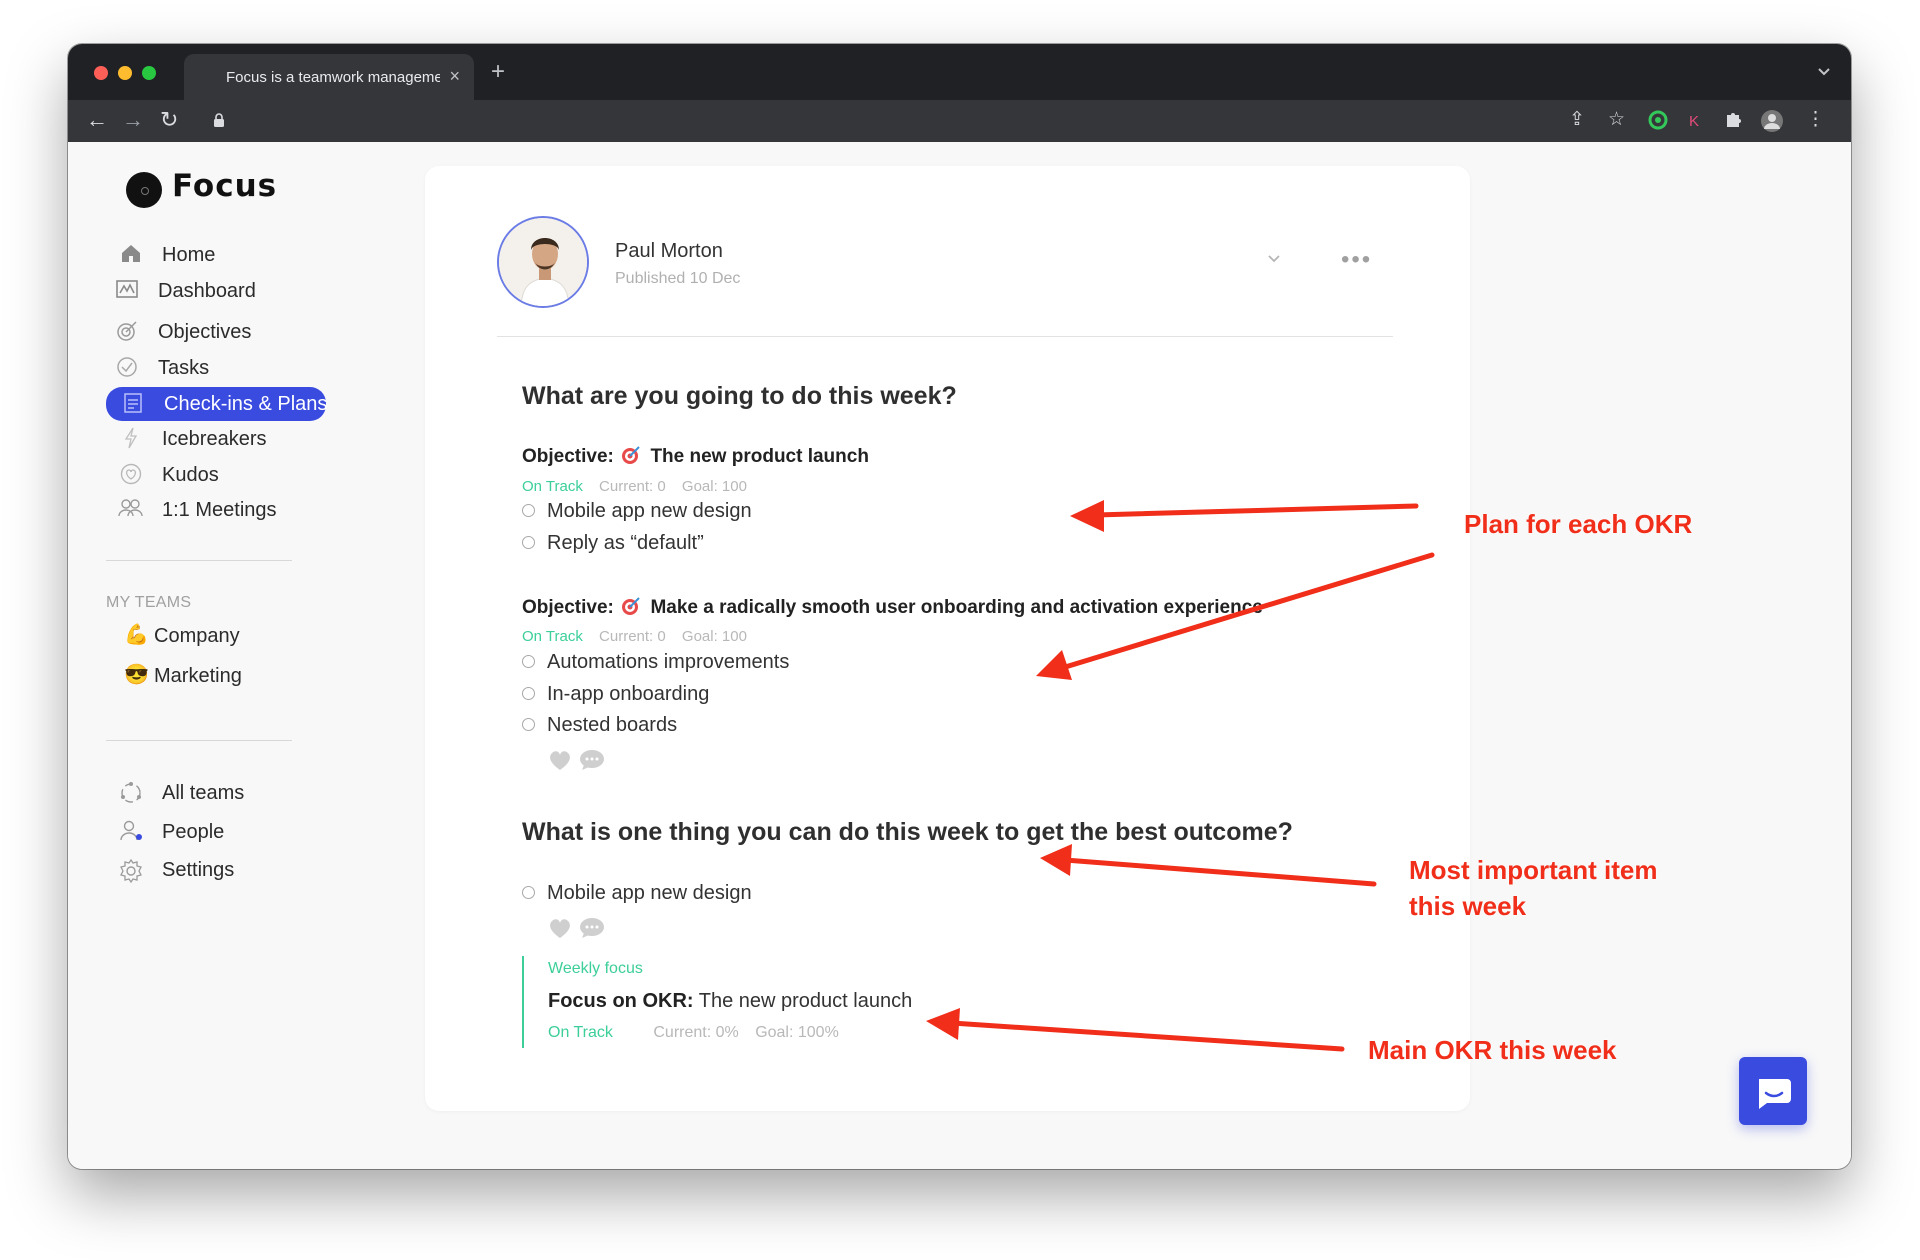 The height and width of the screenshot is (1260, 1920). I want to click on sidebar-item-label: People, so click(193, 832).